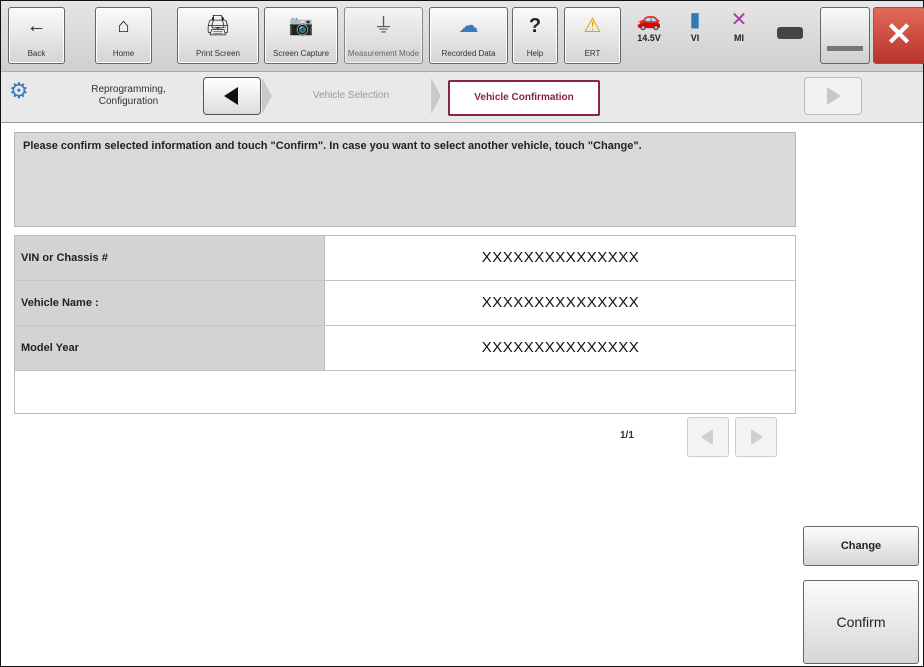  I want to click on mi-status: ✕ MI, so click(739, 34).